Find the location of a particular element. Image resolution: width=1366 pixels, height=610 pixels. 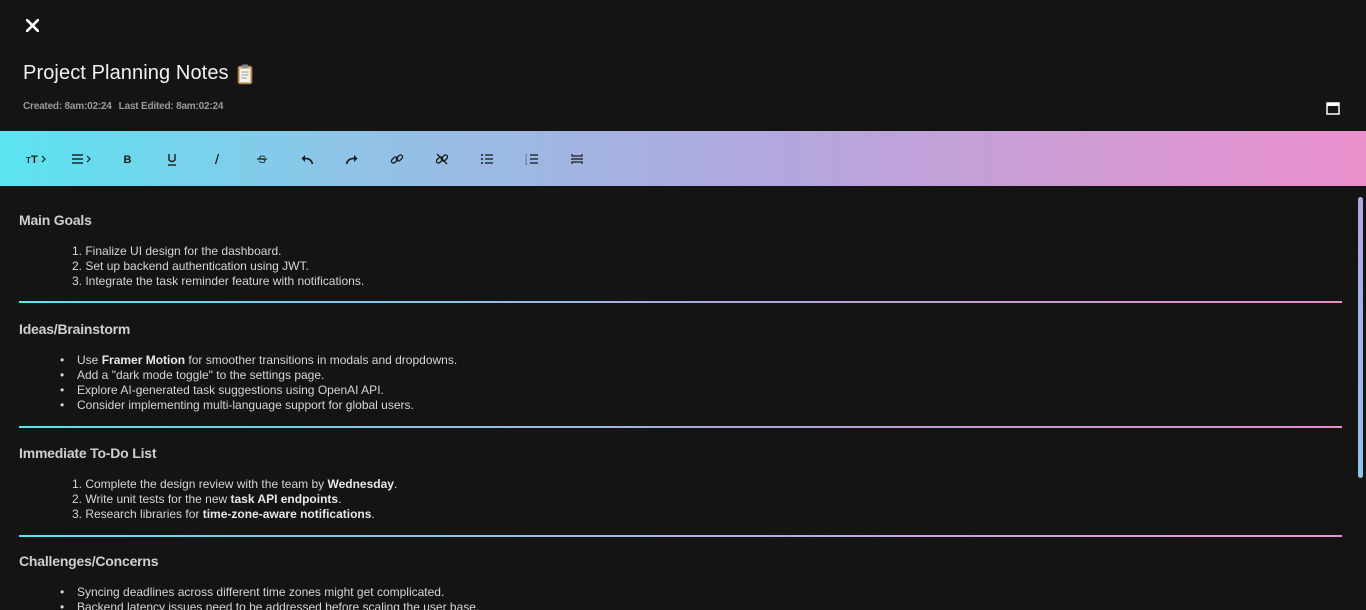

list-item: Finalize UI design for the dashboard. is located at coordinates (707, 251).